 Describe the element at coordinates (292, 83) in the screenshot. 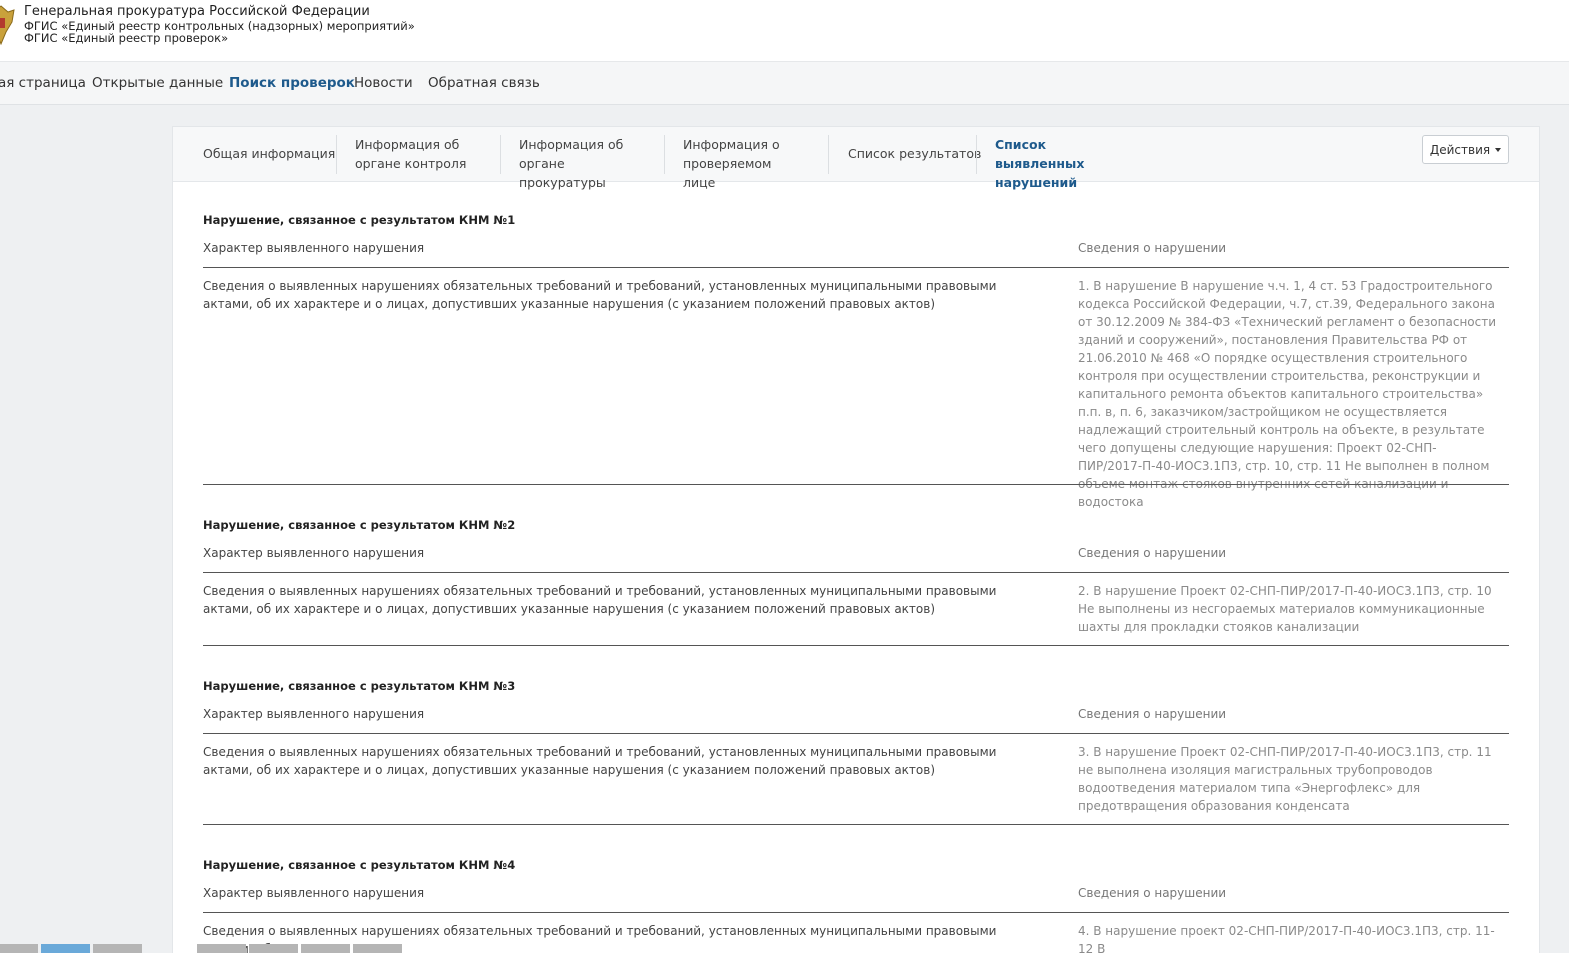

I see `nav-item-search: Поиск проверок` at that location.